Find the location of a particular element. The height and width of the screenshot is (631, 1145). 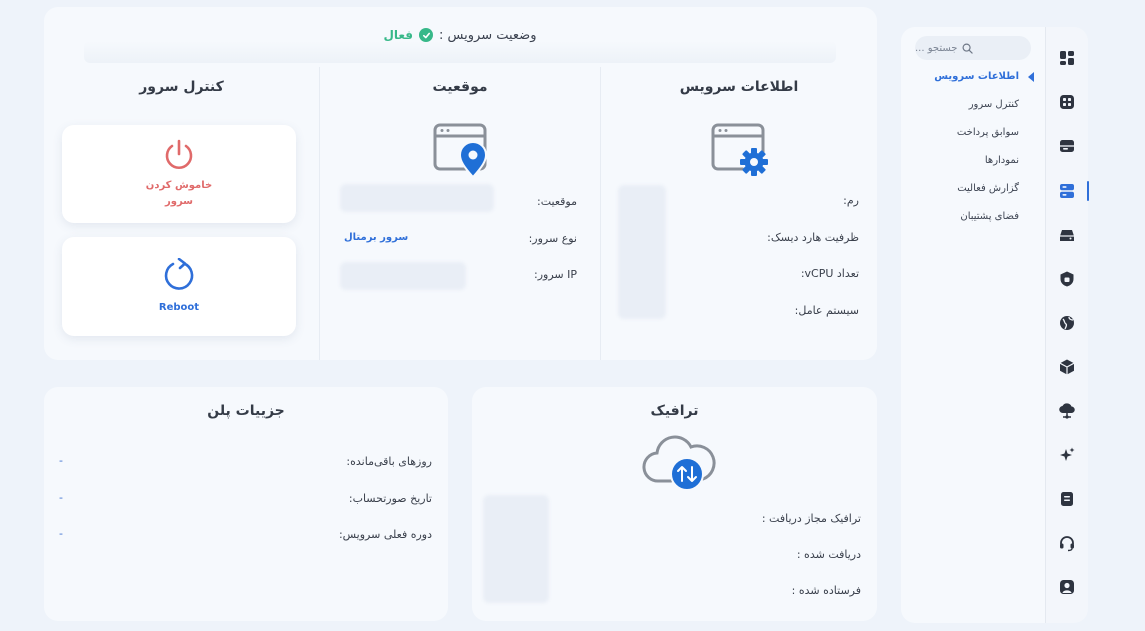

globe-icon is located at coordinates (1067, 323).